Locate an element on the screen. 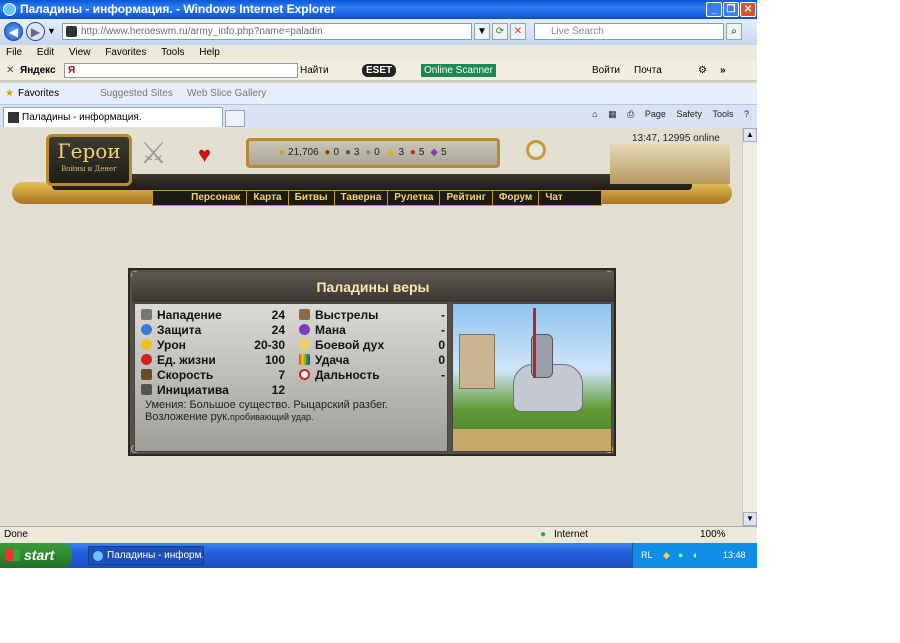 This screenshot has width=900, height=643. zone-text: Internet is located at coordinates (571, 534).